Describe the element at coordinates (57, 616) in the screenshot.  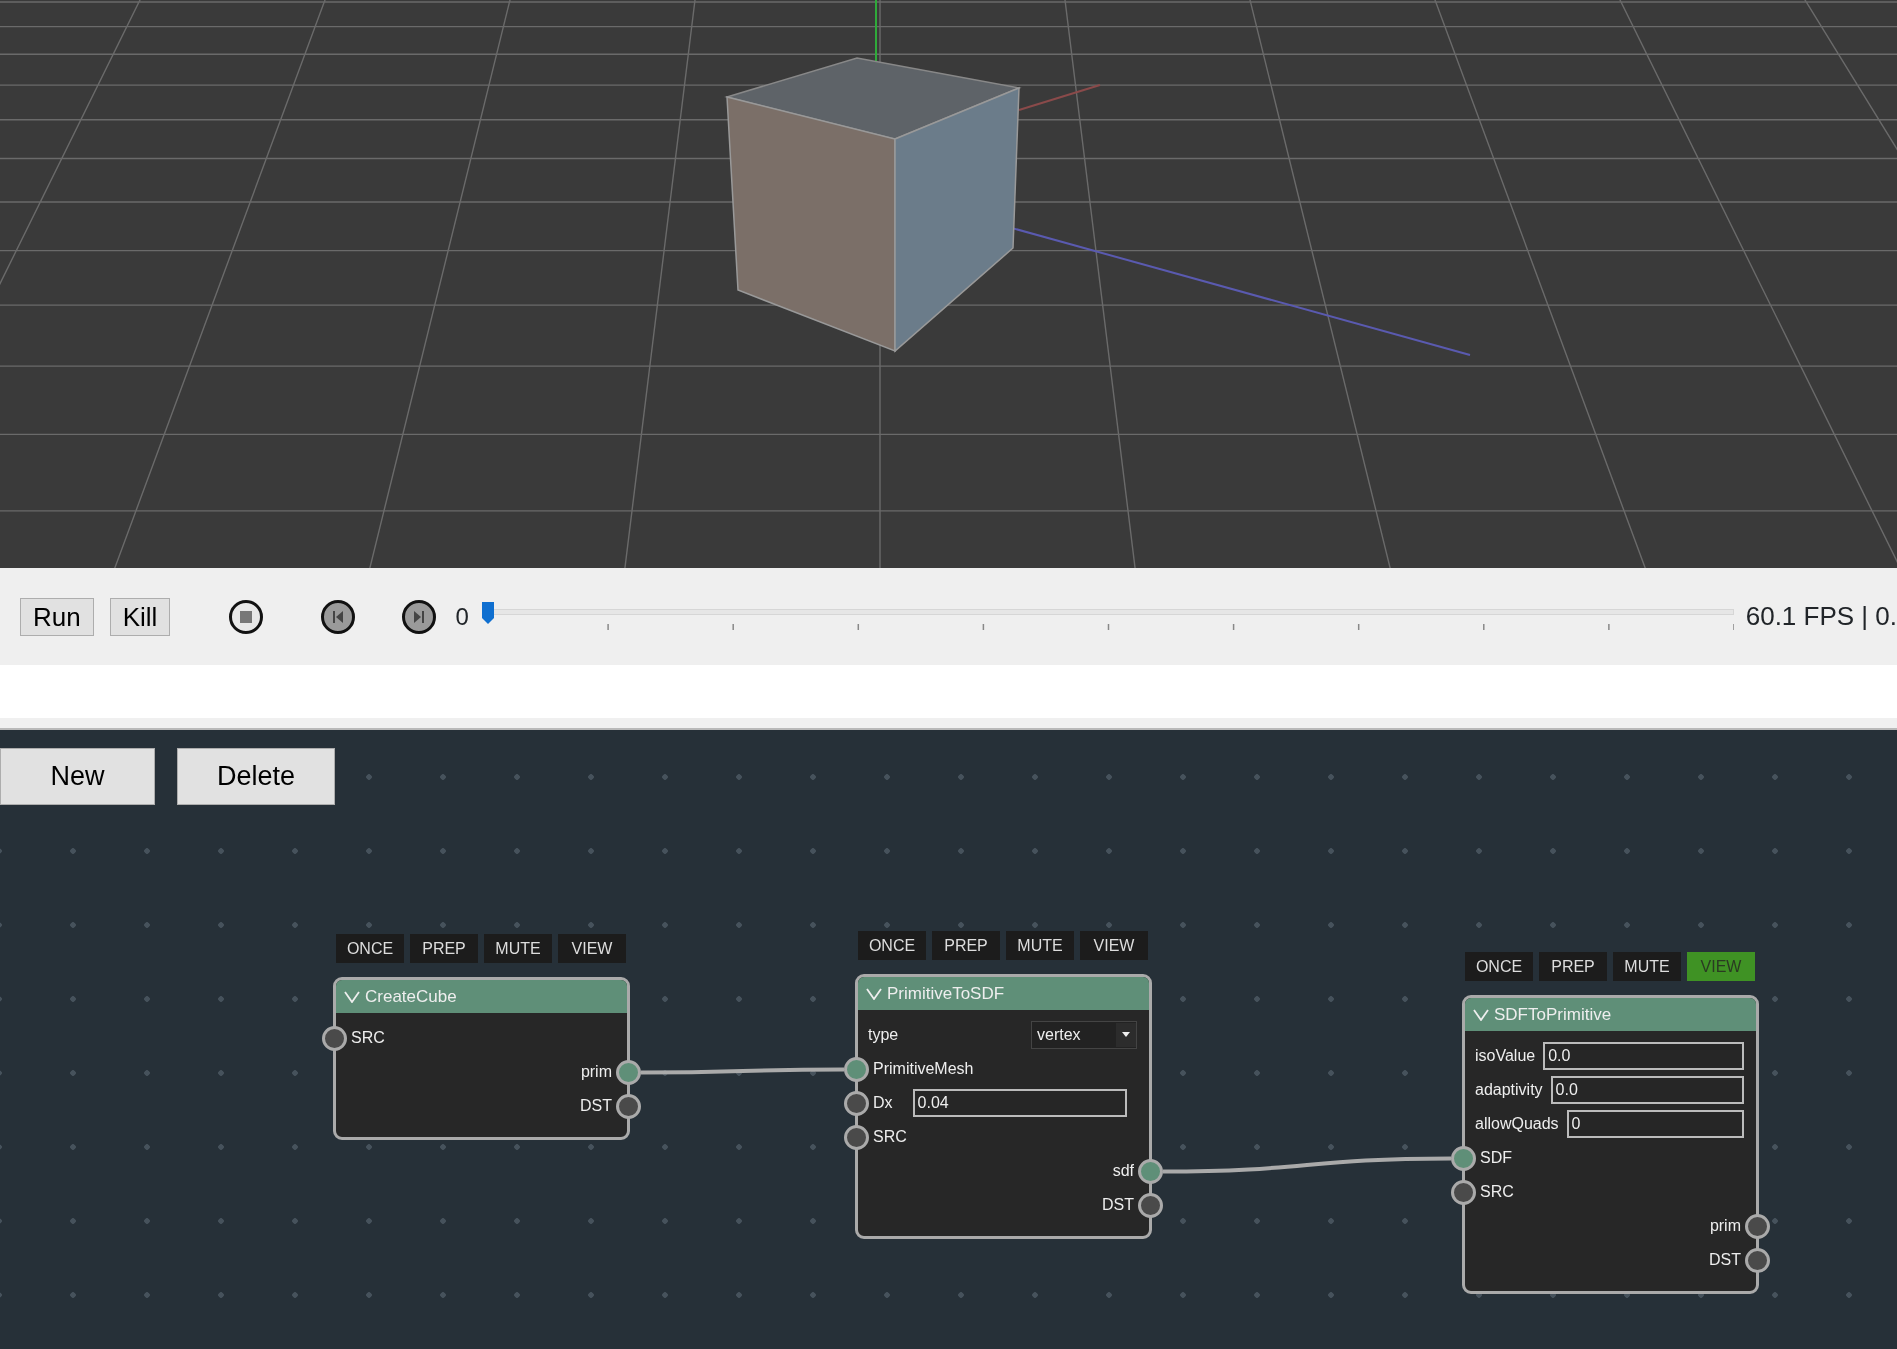
I see `run-button: Run` at that location.